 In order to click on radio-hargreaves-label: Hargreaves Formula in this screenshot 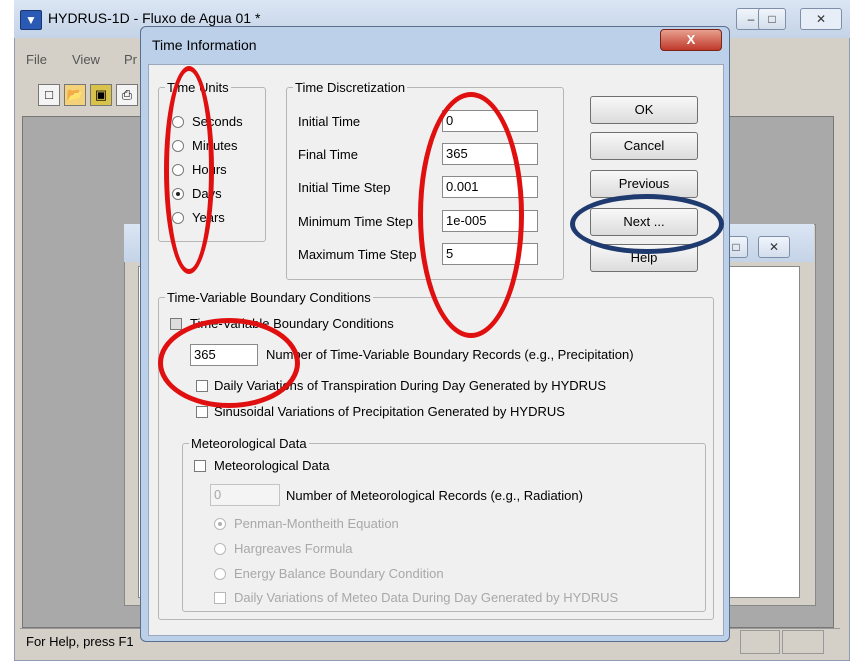, I will do `click(293, 548)`.